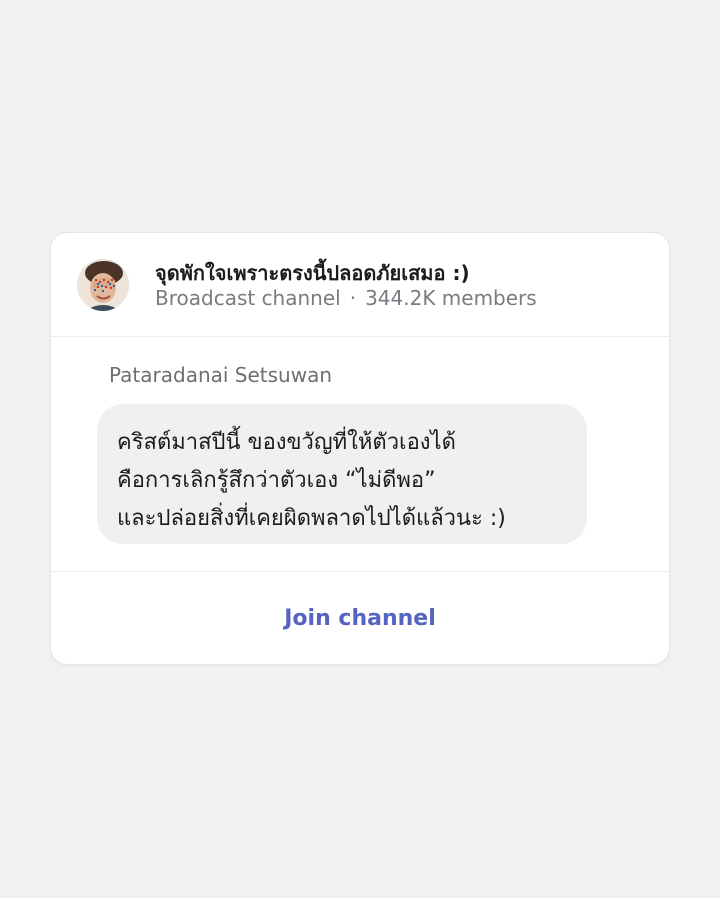 This screenshot has height=898, width=720. I want to click on join-channel-button: Join channel, so click(360, 618).